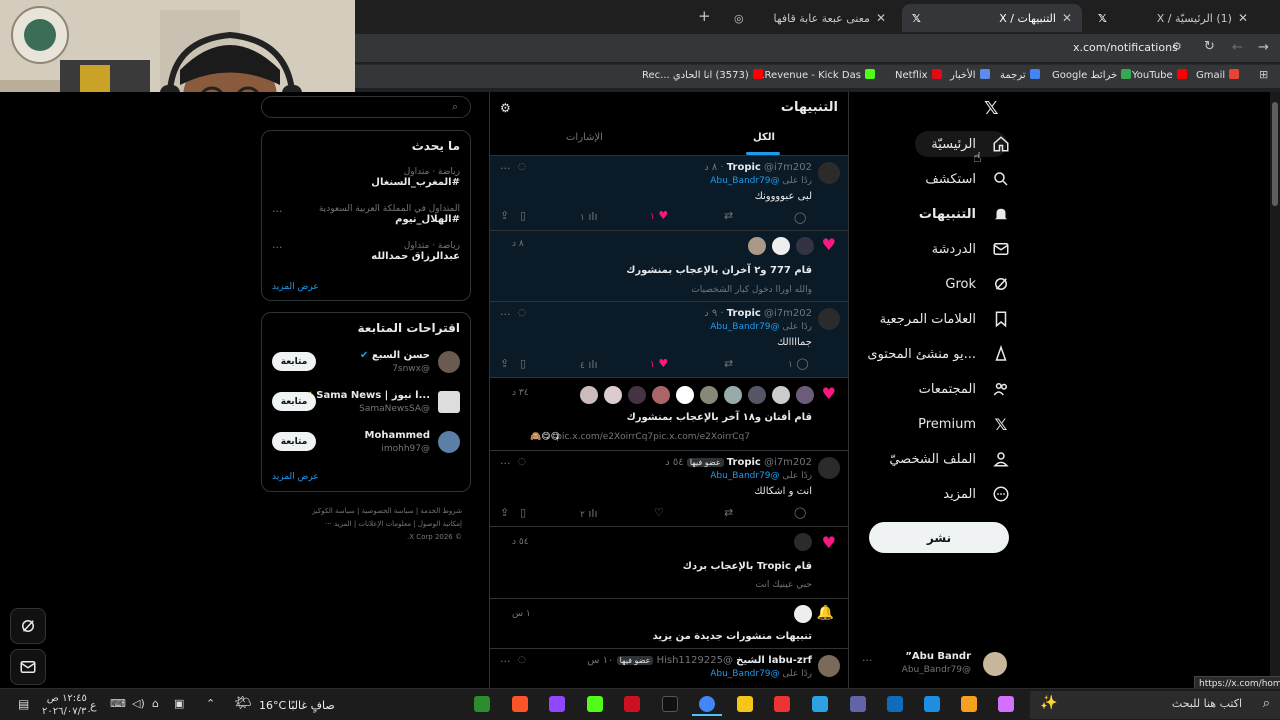  I want to click on nav-item-chat: الدردشة, so click(971, 249).